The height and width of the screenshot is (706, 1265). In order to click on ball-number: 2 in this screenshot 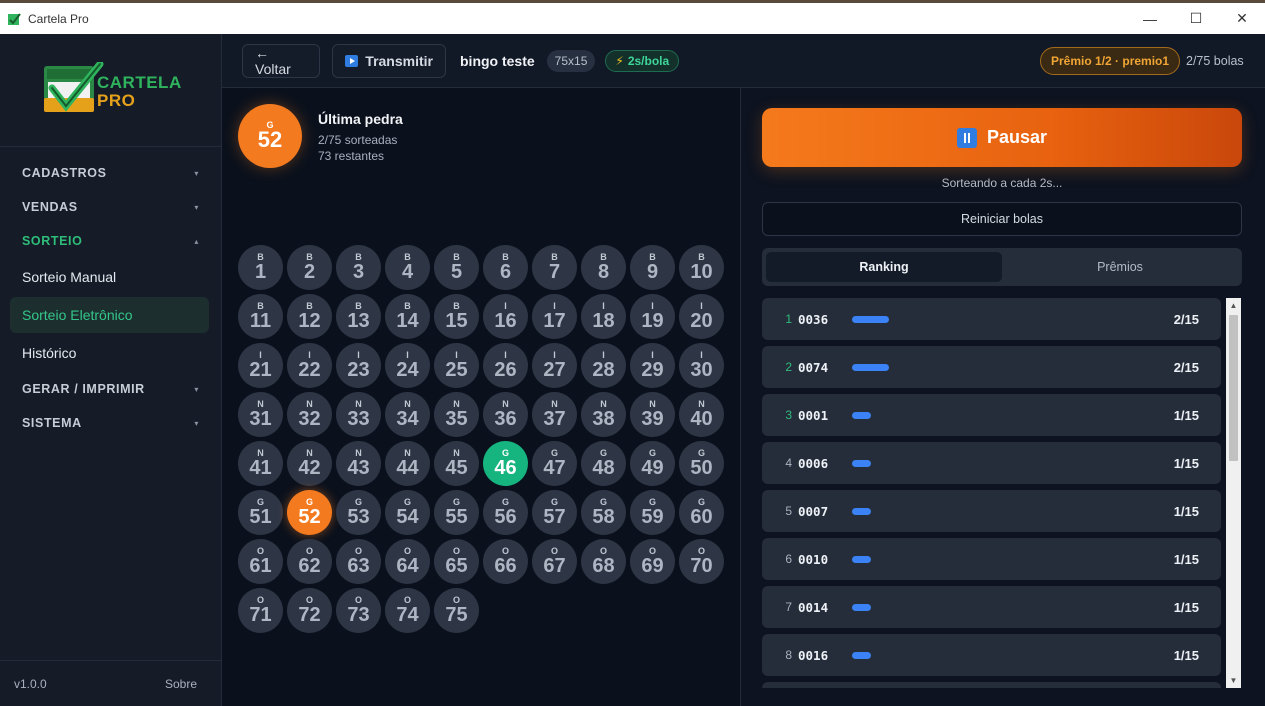, I will do `click(309, 272)`.